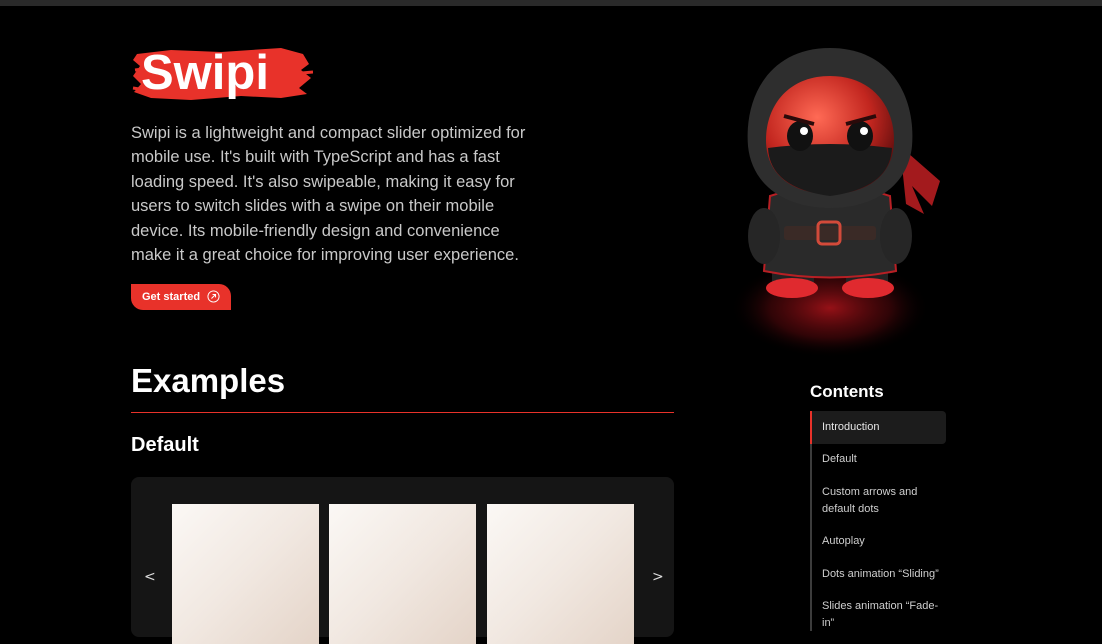 The image size is (1102, 644). Describe the element at coordinates (878, 427) in the screenshot. I see `toc-item-introduction: Introduction` at that location.